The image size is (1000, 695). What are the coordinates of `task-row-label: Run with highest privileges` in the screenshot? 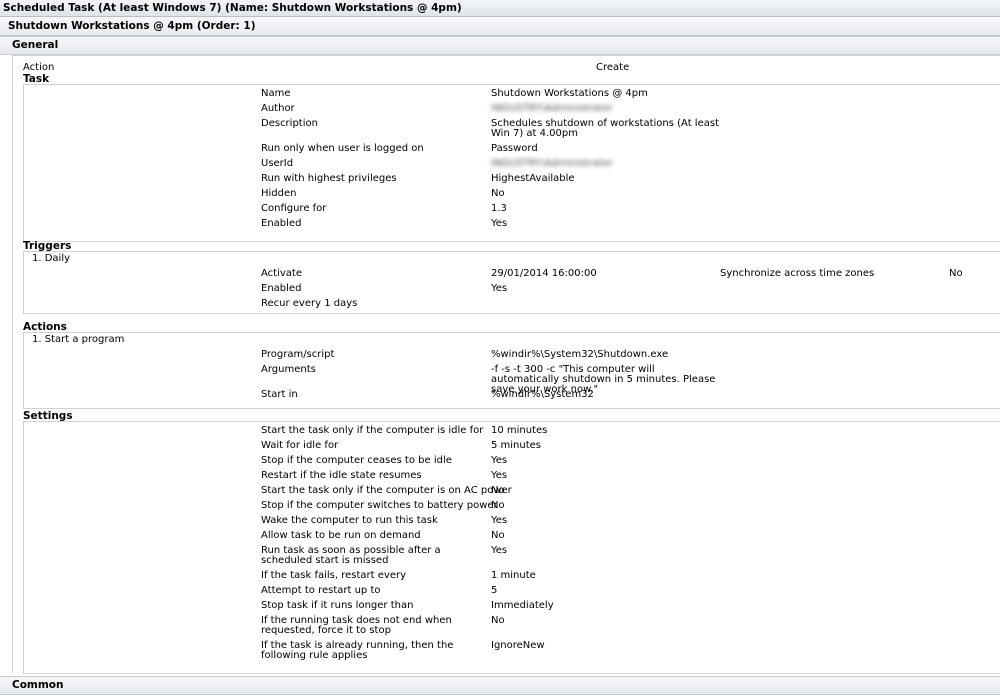 It's located at (329, 178).